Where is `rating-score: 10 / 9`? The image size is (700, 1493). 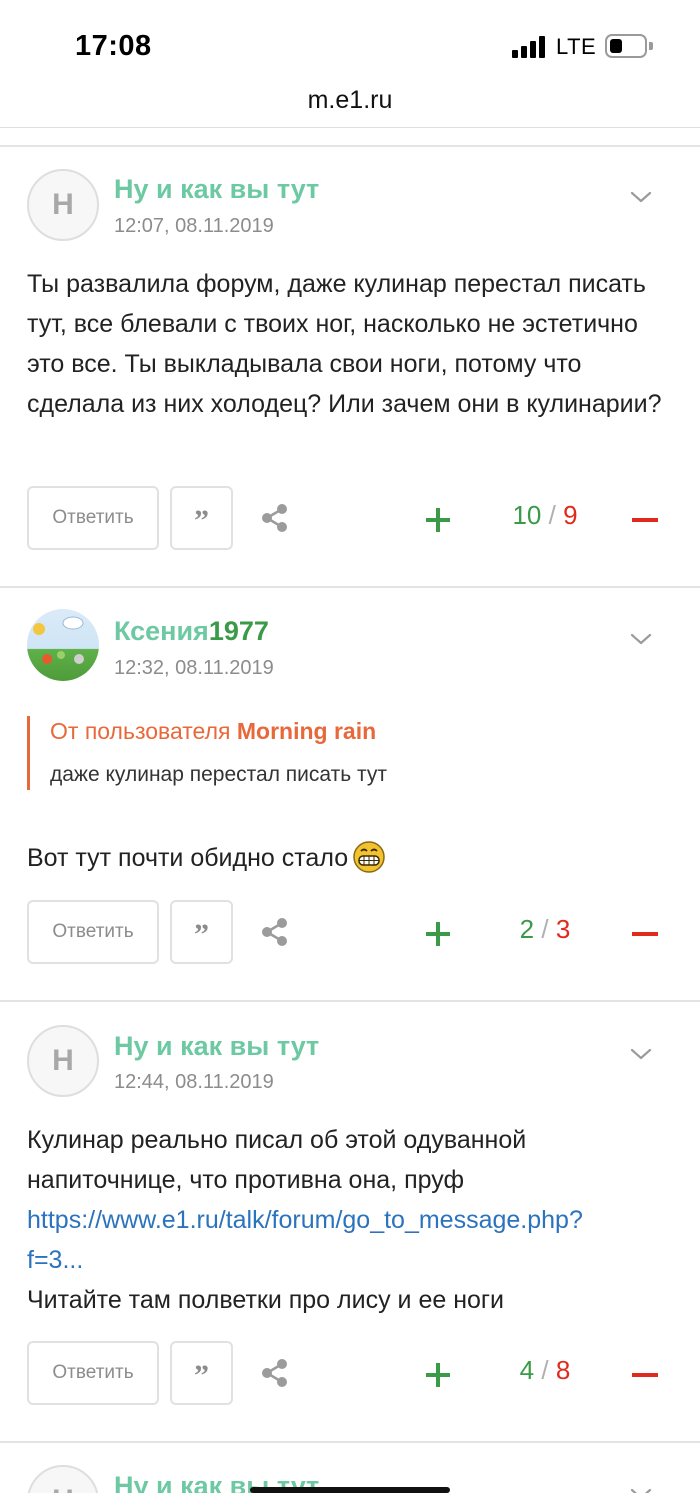
rating-score: 10 / 9 is located at coordinates (545, 515).